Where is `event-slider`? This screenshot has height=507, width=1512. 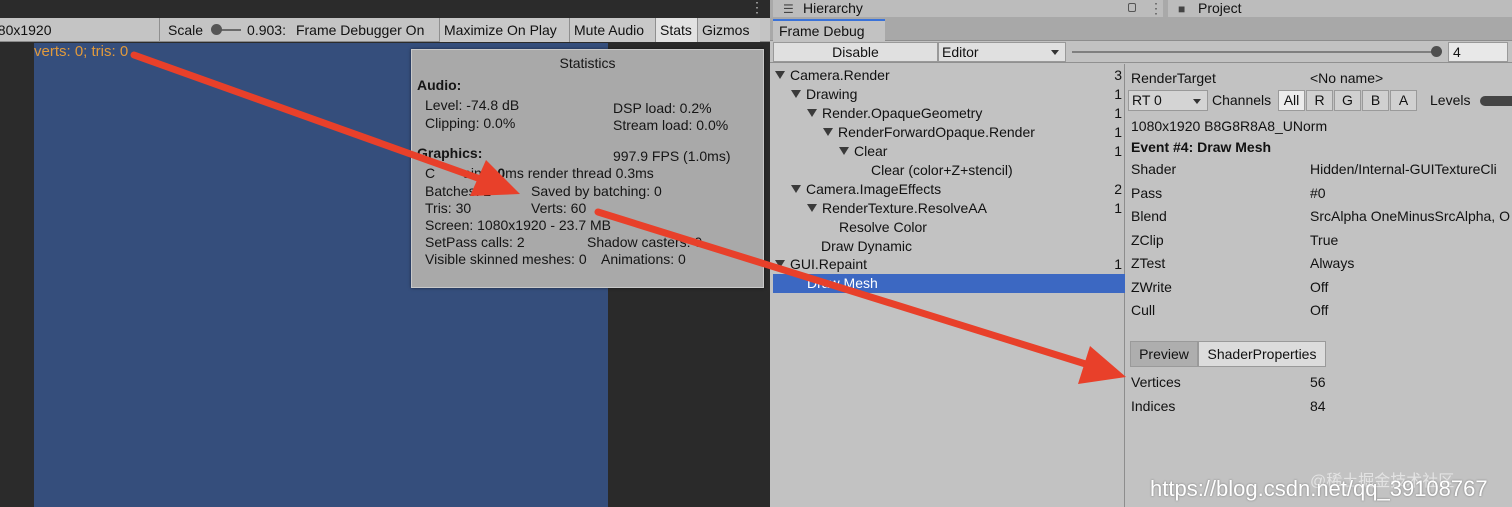
event-slider is located at coordinates (1254, 52).